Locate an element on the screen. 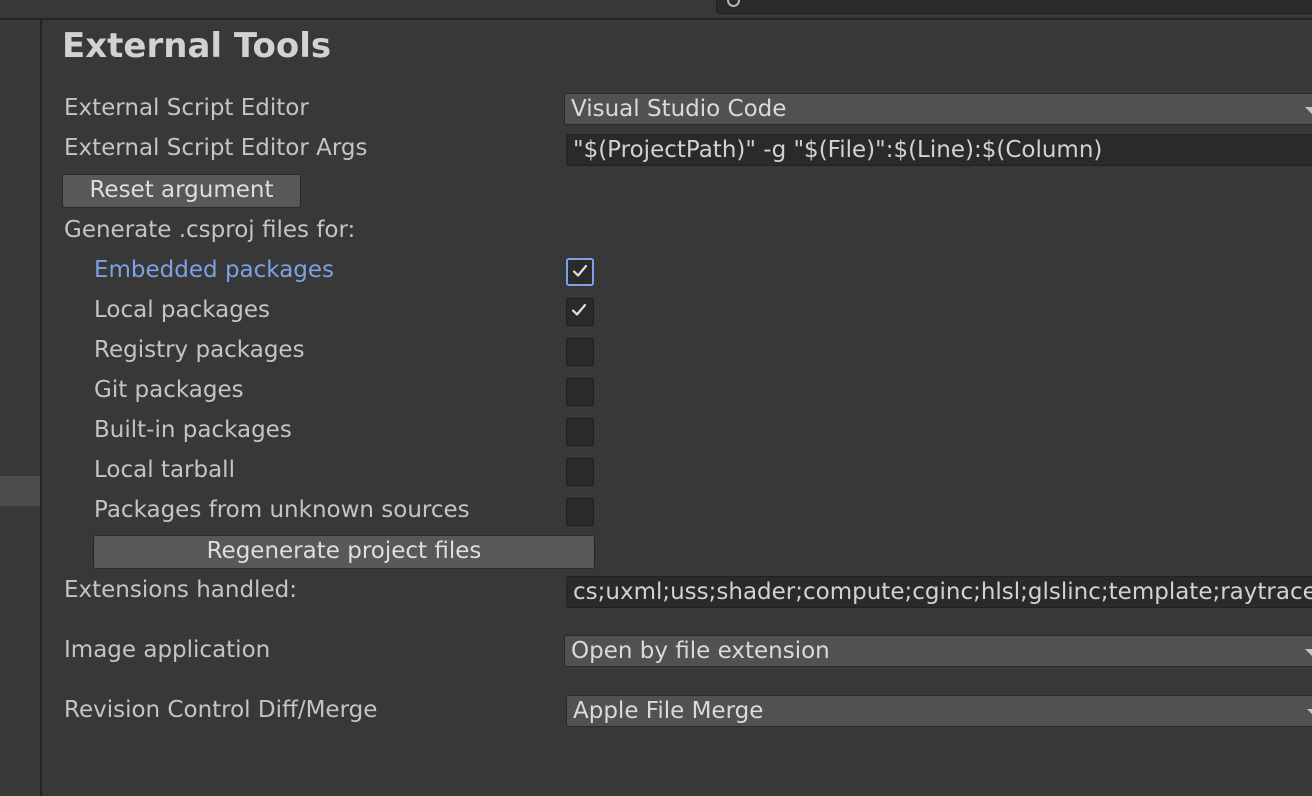 Image resolution: width=1312 pixels, height=796 pixels. image-application-value: Open by file extension is located at coordinates (700, 651).